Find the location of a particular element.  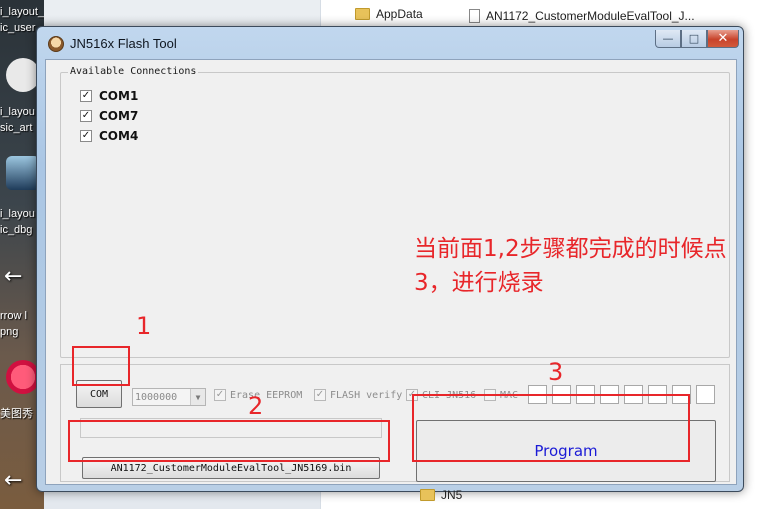

connection-item-com1: ✓ COM1 is located at coordinates (109, 96).